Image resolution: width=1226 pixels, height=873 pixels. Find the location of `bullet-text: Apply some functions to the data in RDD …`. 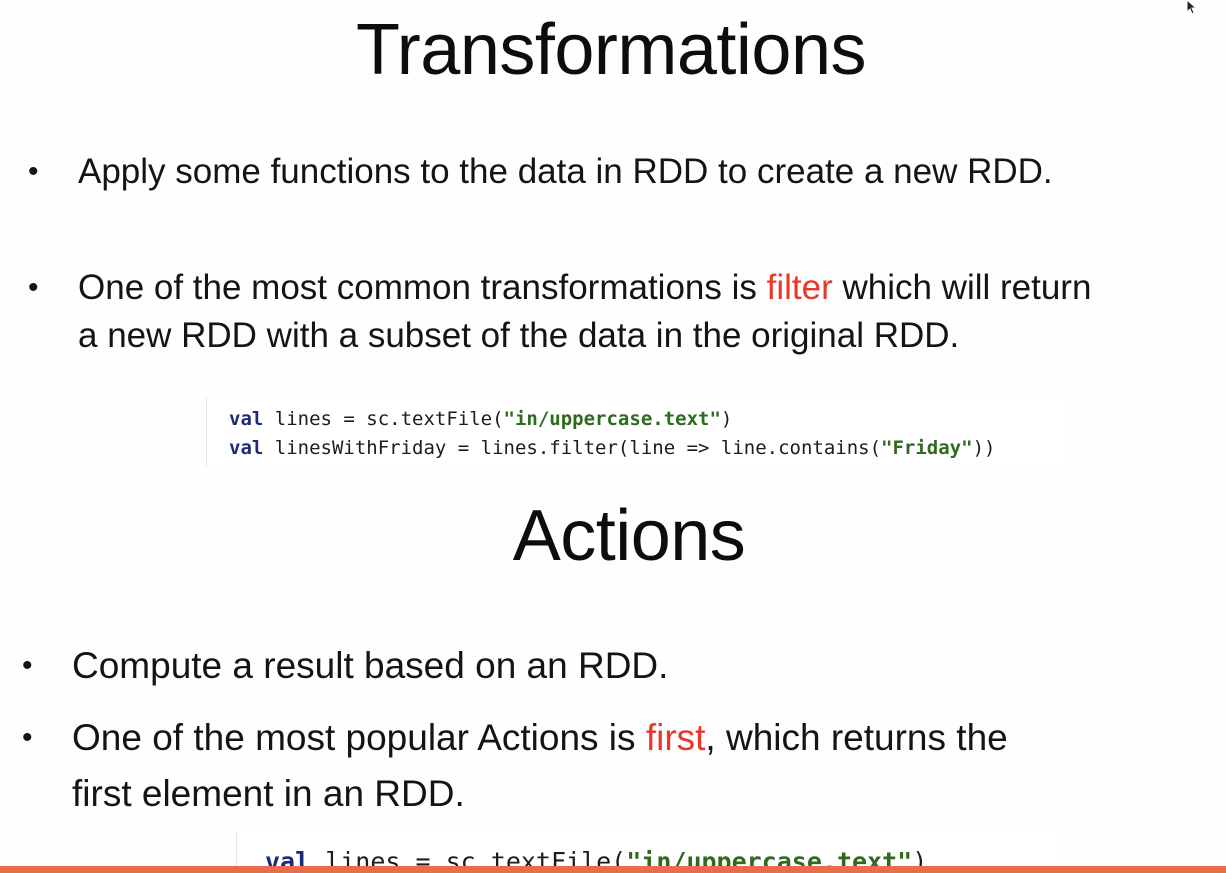

bullet-text: Apply some functions to the data in RDD … is located at coordinates (565, 171).